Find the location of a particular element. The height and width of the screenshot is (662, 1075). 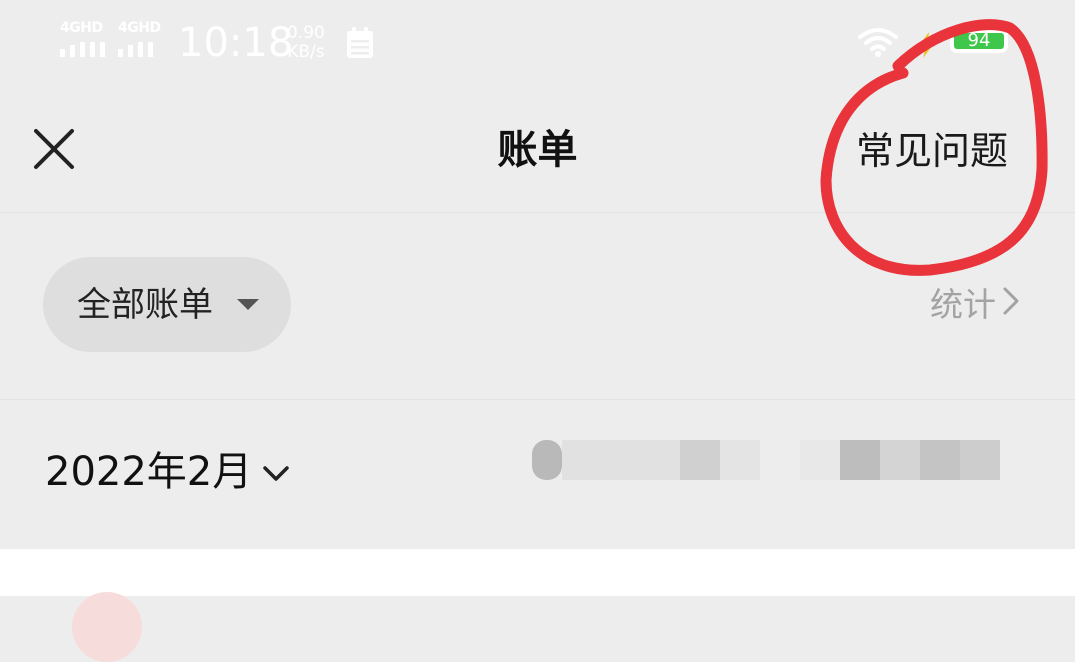

battery-icon: 94 is located at coordinates (979, 41).